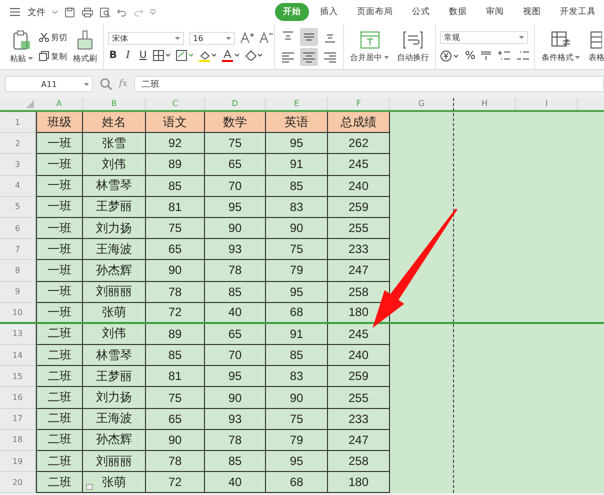 This screenshot has height=495, width=604. What do you see at coordinates (44, 56) in the screenshot?
I see `copy-icon` at bounding box center [44, 56].